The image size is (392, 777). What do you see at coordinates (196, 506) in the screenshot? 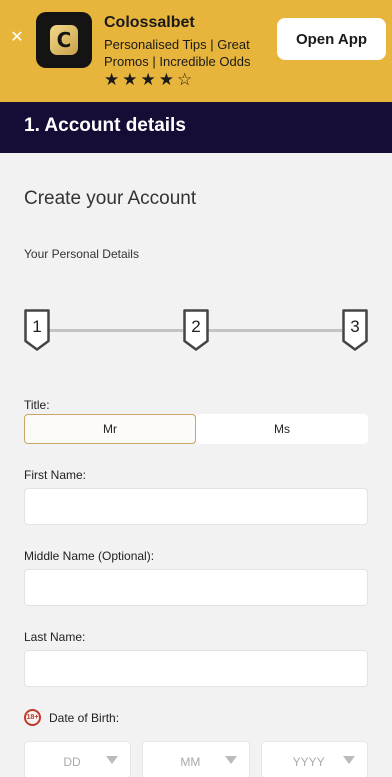
I see `first-name-field` at bounding box center [196, 506].